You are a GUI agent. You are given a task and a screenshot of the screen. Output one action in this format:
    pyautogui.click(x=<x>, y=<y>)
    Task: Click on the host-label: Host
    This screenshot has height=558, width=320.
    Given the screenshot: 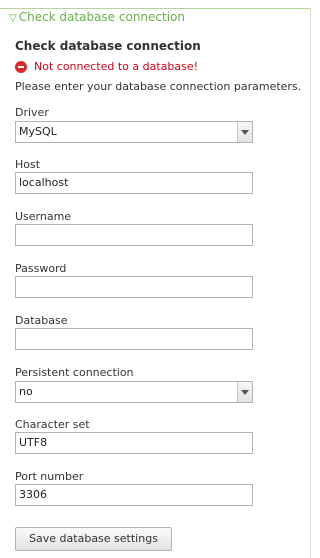 What is the action you would take?
    pyautogui.click(x=28, y=164)
    